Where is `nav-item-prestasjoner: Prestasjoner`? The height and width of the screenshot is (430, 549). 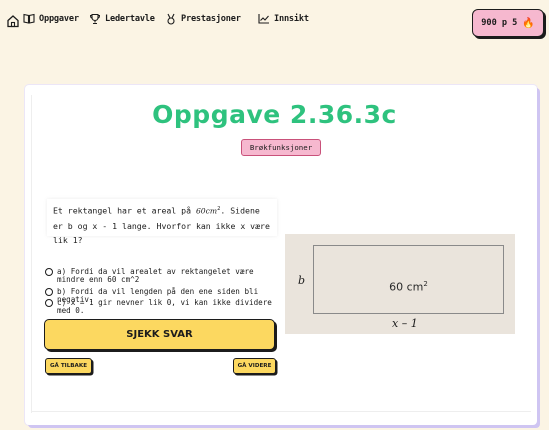
nav-item-prestasjoner: Prestasjoner is located at coordinates (203, 19).